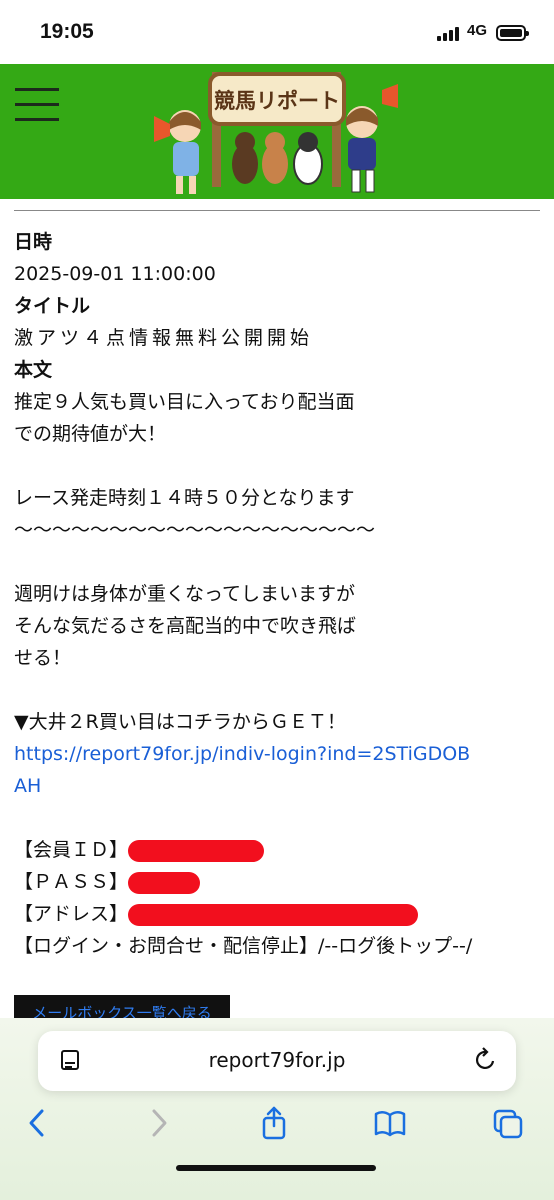  I want to click on body-label: 本文, so click(33, 370).